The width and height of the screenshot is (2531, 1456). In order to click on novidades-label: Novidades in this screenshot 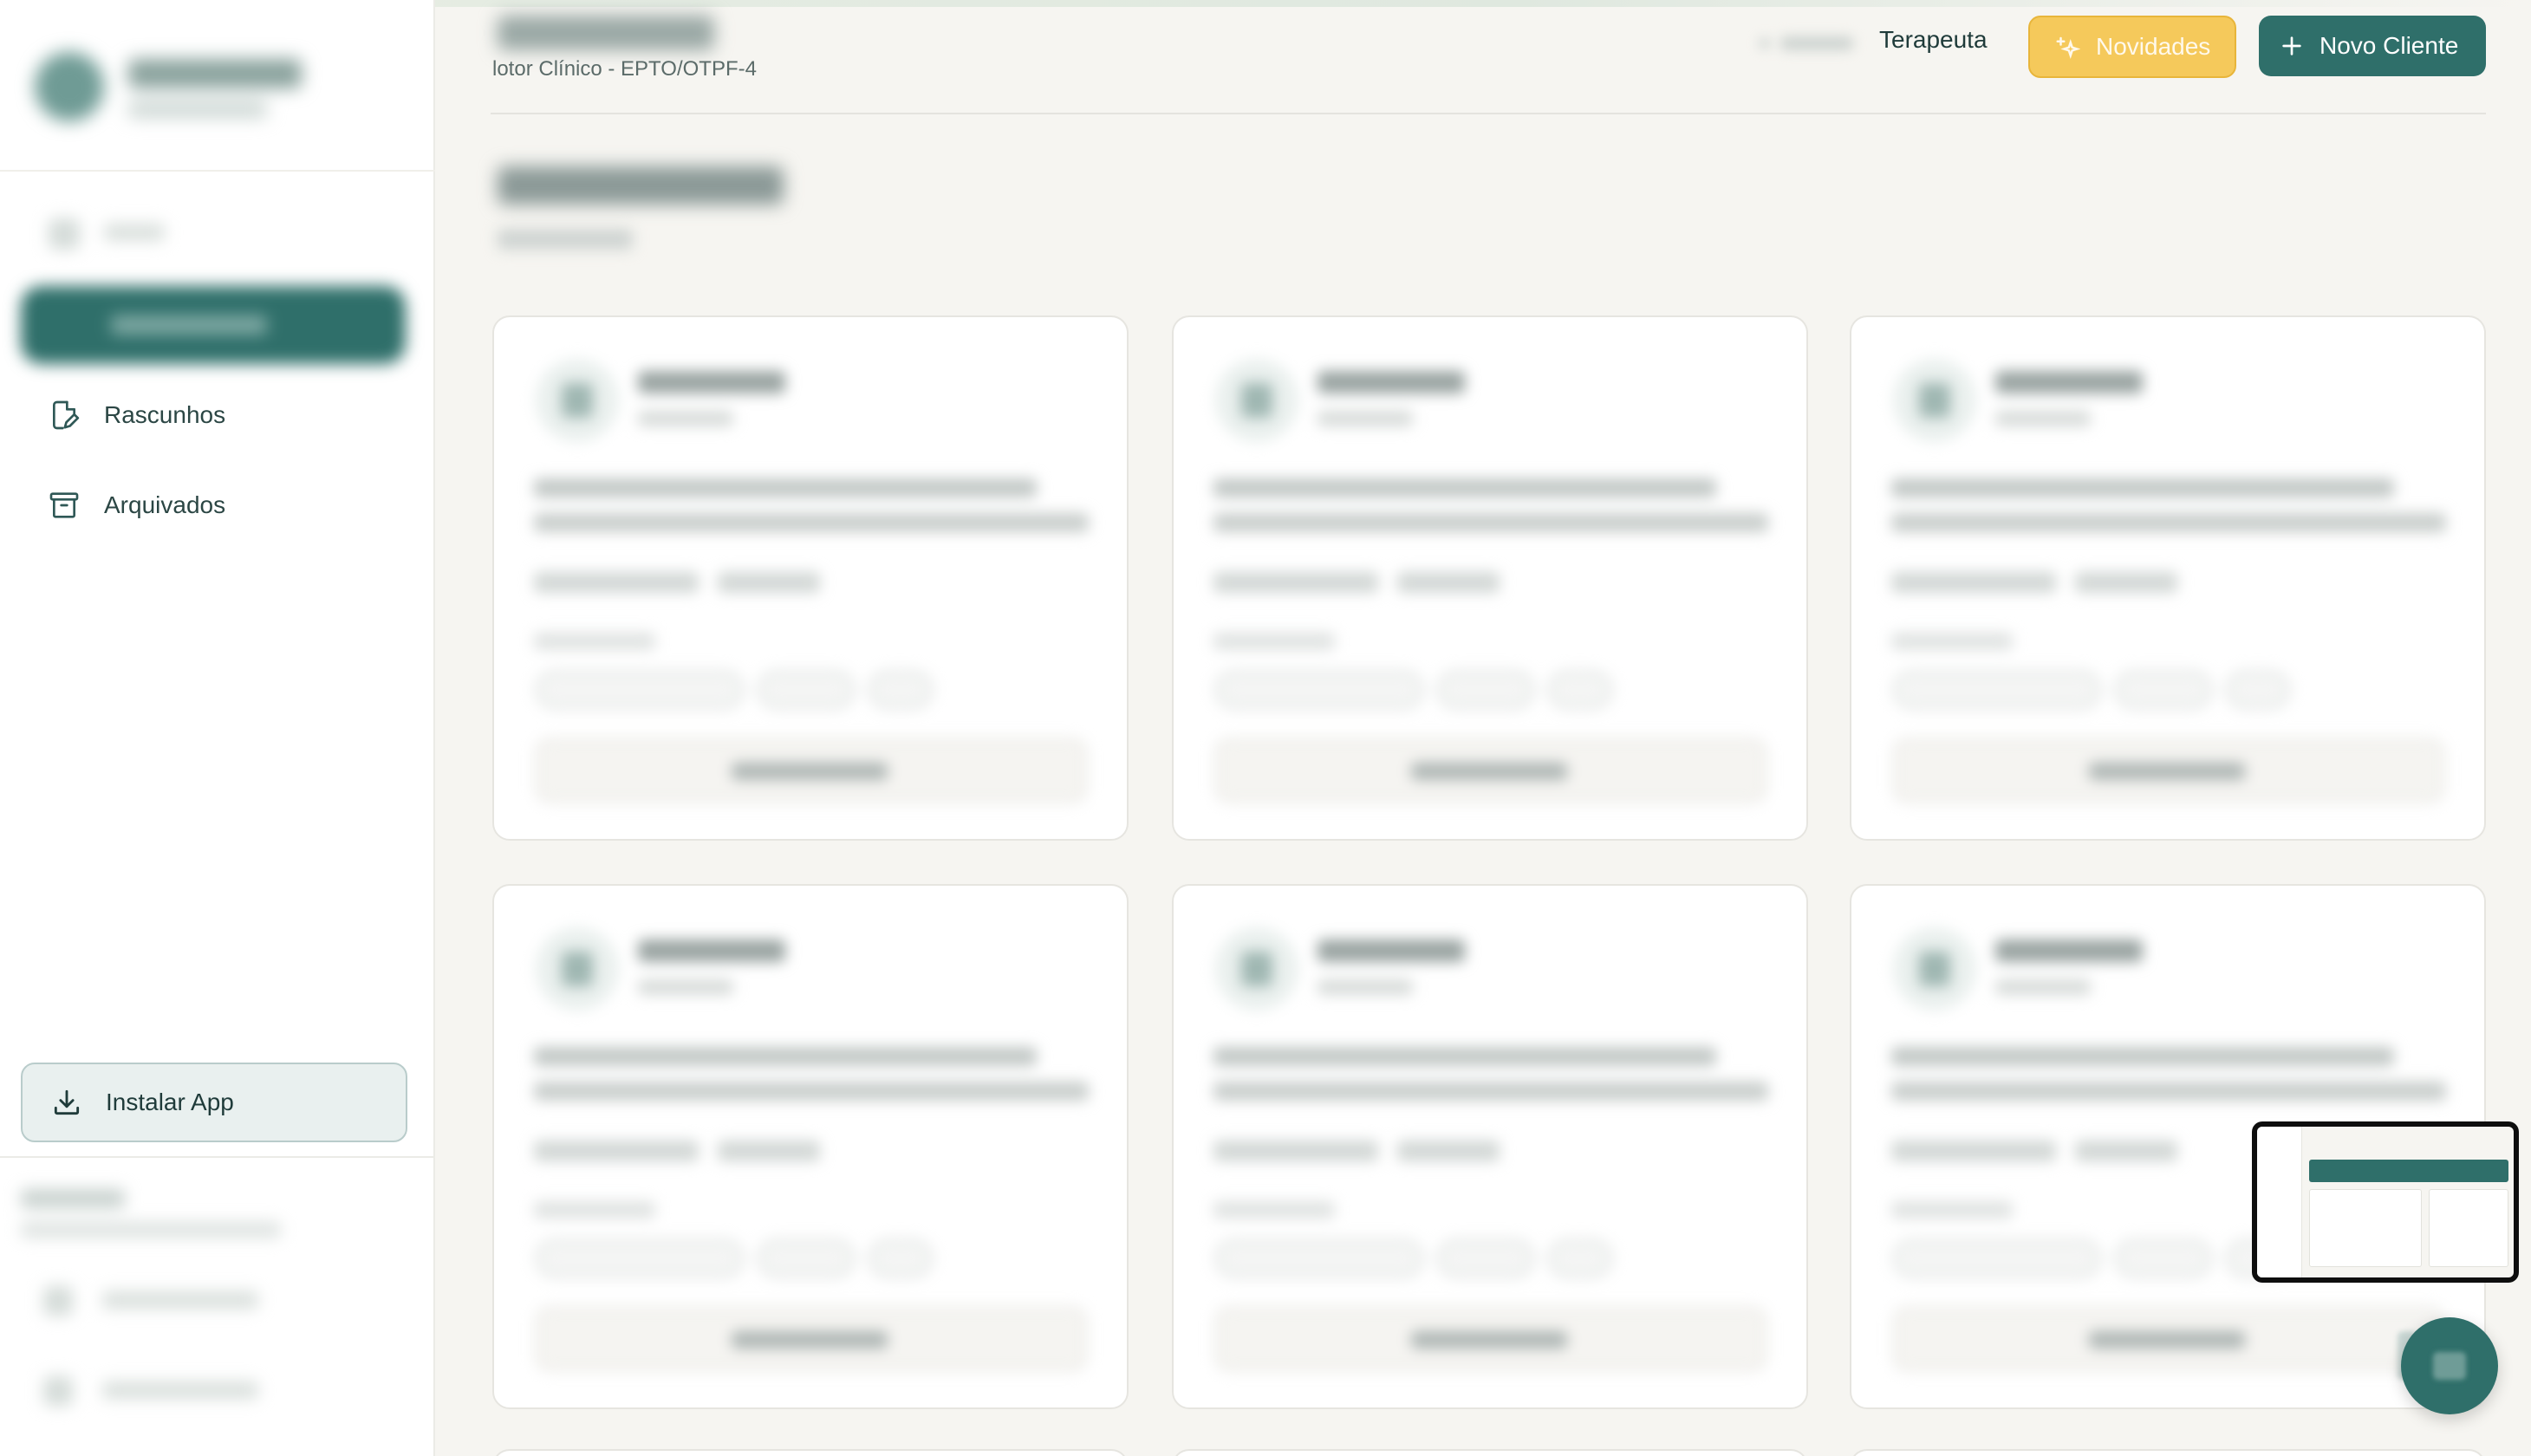, I will do `click(2153, 46)`.